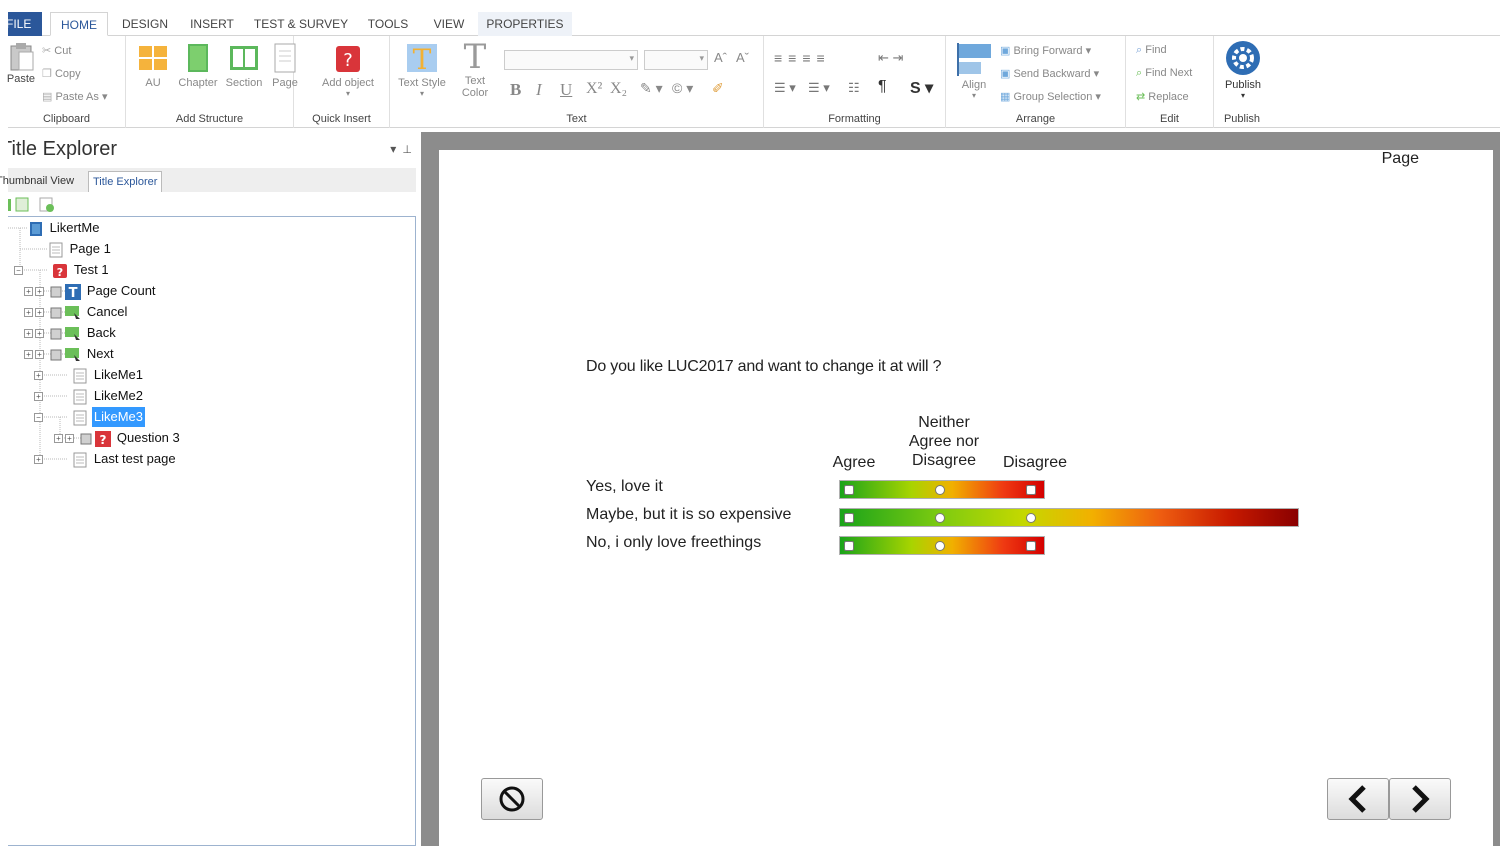  I want to click on highlight-button: ✎ ▾, so click(651, 88).